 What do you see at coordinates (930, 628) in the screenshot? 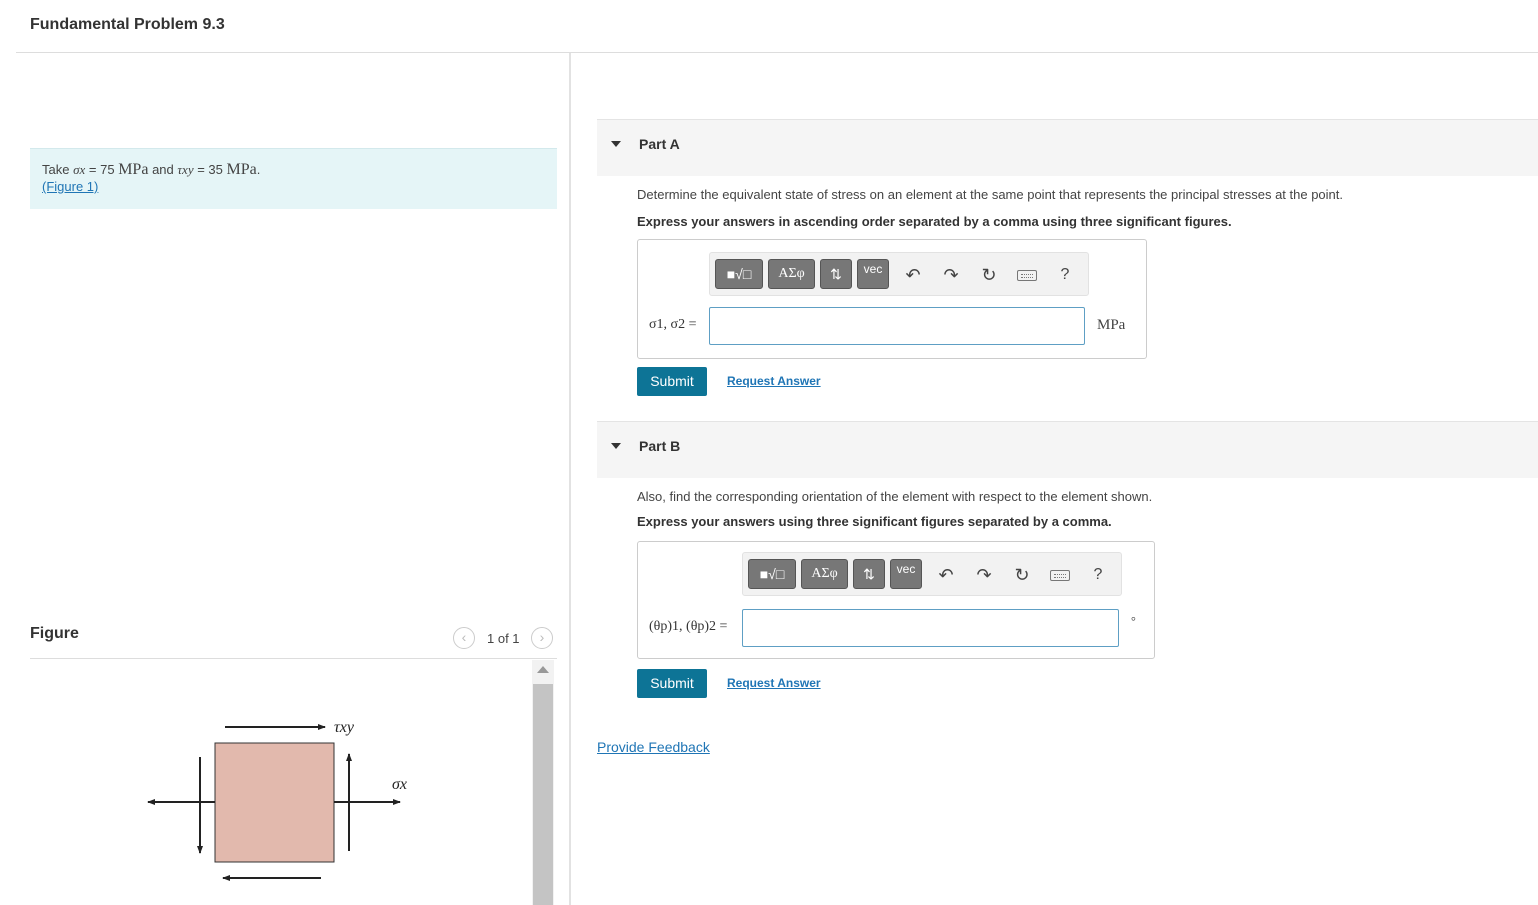
I see `part-b-answer-input` at bounding box center [930, 628].